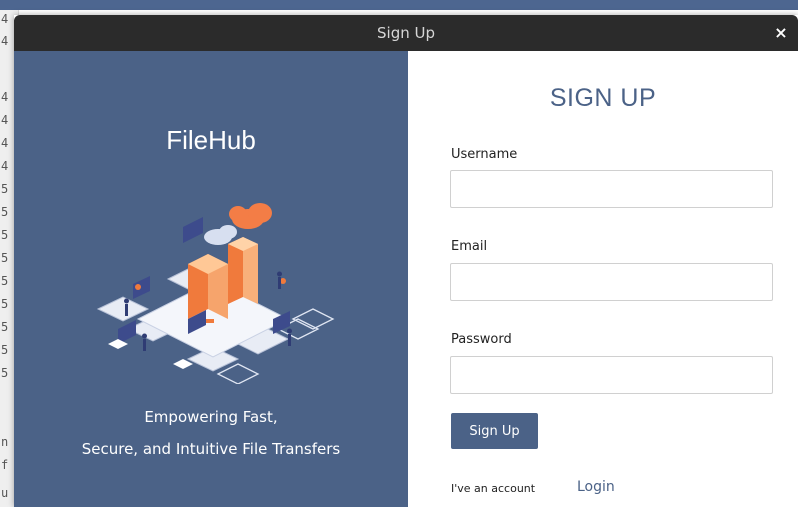 The height and width of the screenshot is (507, 798). Describe the element at coordinates (399, 5) in the screenshot. I see `background-topbar` at that location.